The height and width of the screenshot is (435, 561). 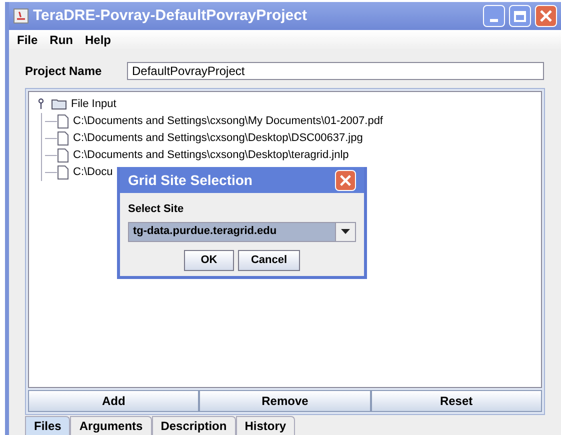 What do you see at coordinates (27, 40) in the screenshot?
I see `menu-item: File` at bounding box center [27, 40].